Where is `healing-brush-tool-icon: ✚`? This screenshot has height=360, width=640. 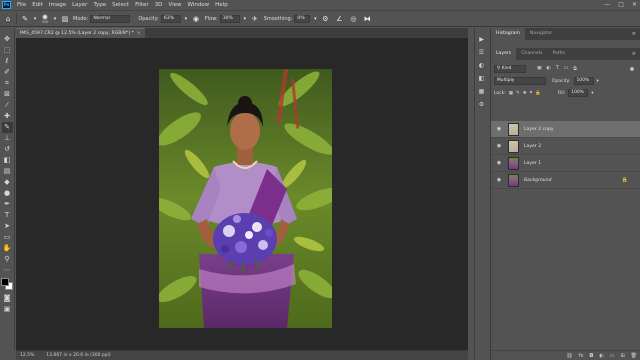 healing-brush-tool-icon: ✚ is located at coordinates (7, 116).